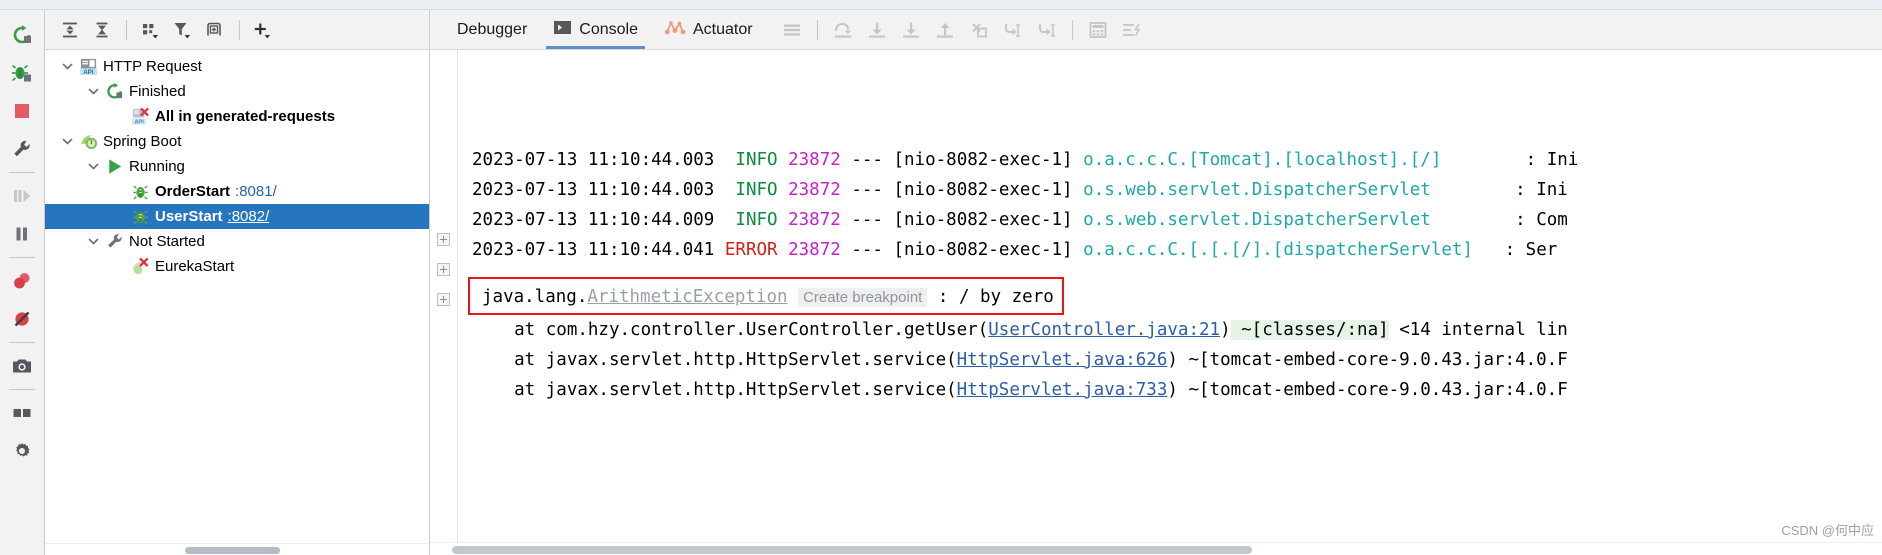 This screenshot has width=1882, height=555. Describe the element at coordinates (22, 196) in the screenshot. I see `resume-program-icon` at that location.